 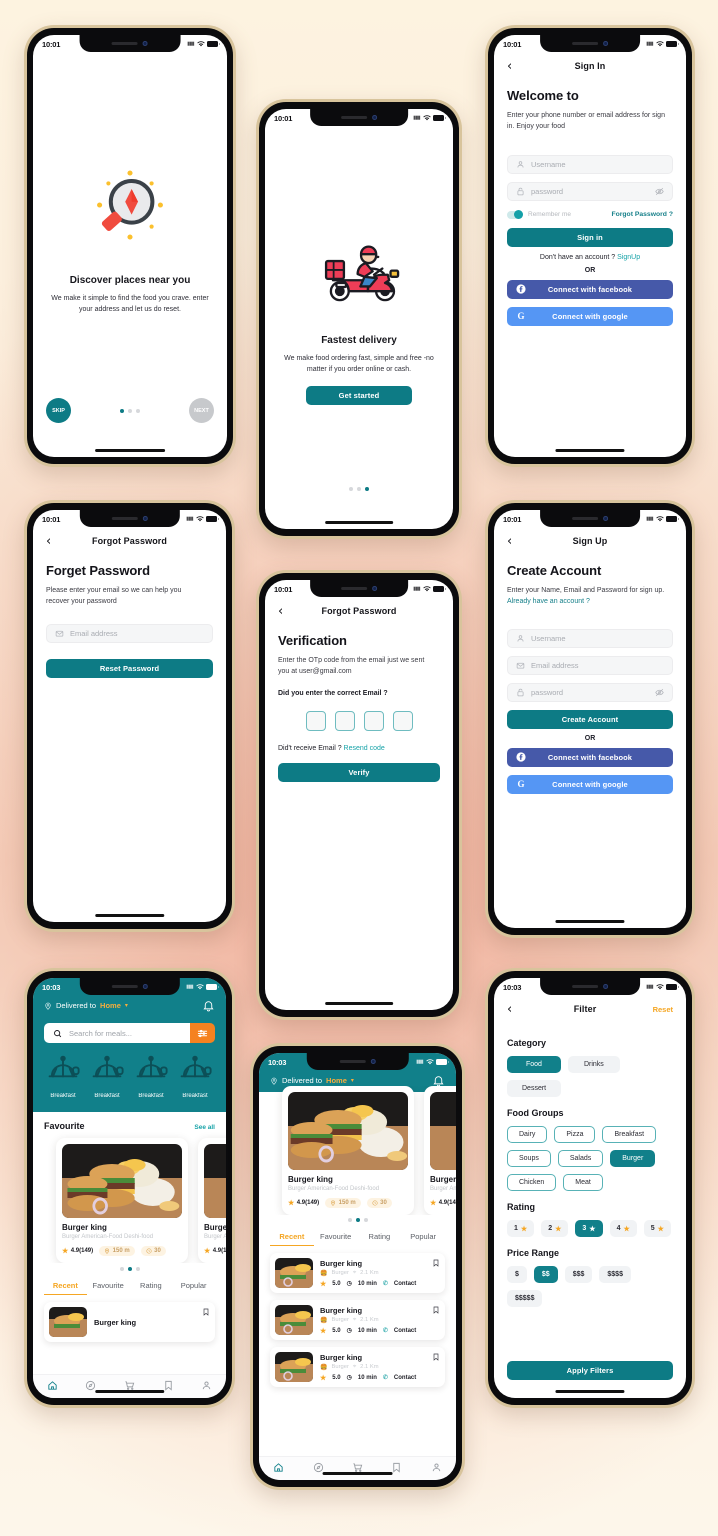 I want to click on chip-pizza: Pizza, so click(x=575, y=1134).